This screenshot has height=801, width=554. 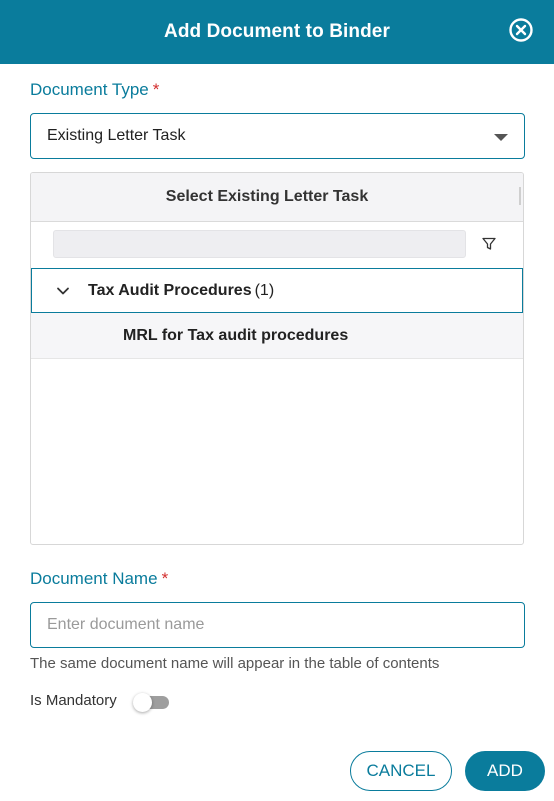 I want to click on grid-filter-row, so click(x=277, y=245).